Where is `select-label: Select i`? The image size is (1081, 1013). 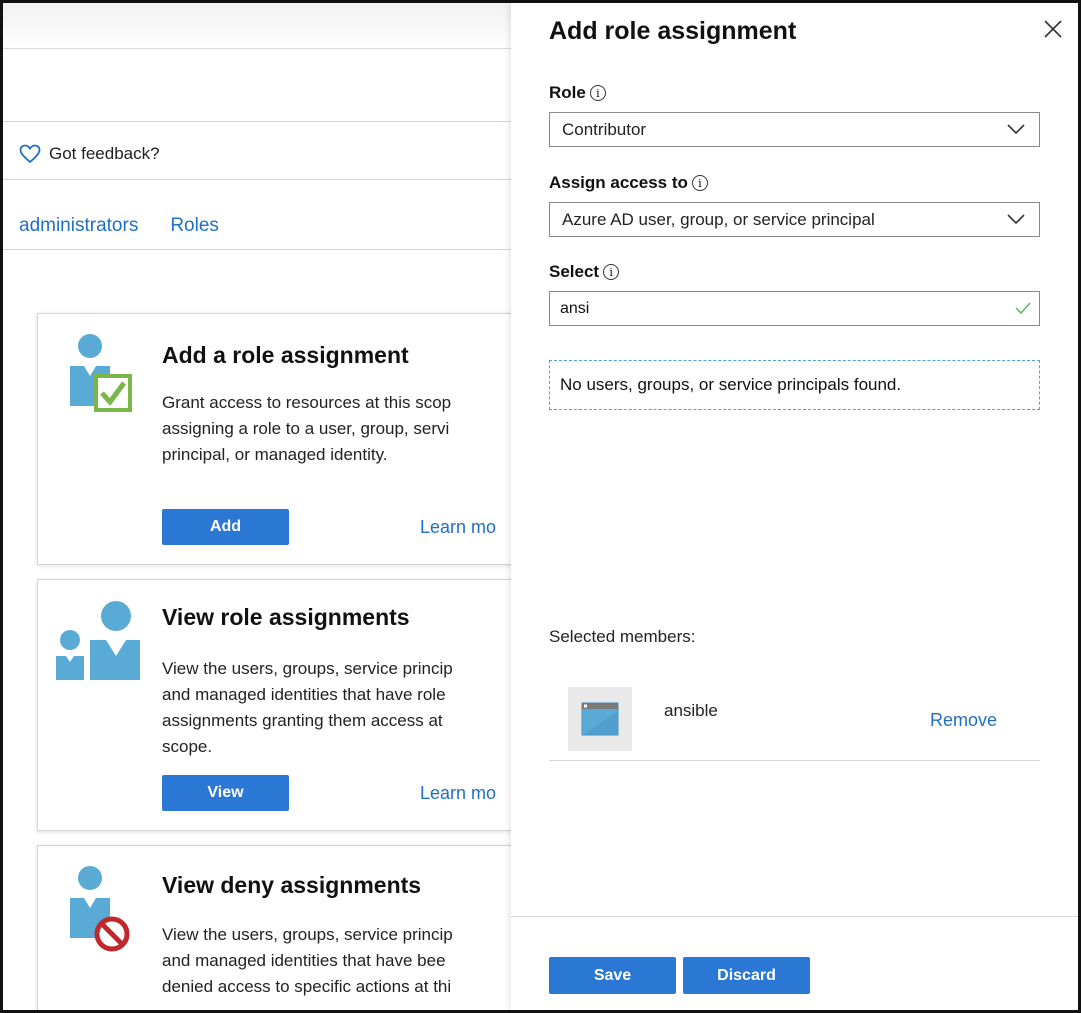
select-label: Select i is located at coordinates (584, 272).